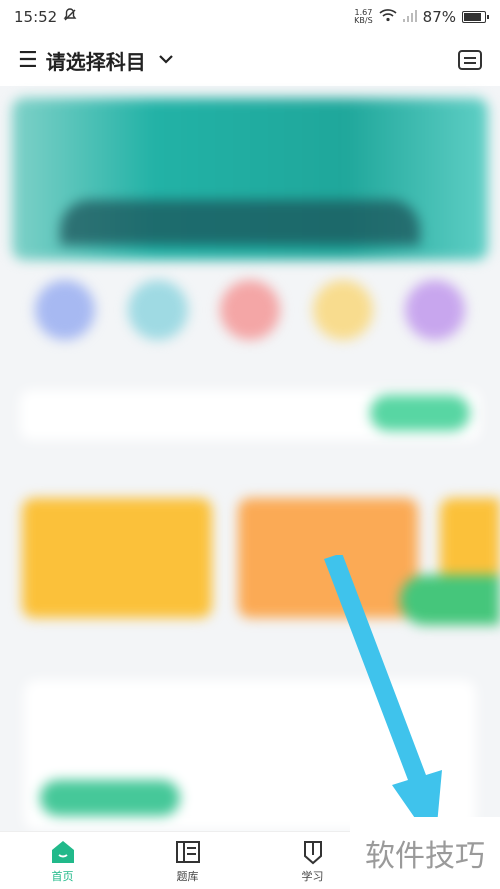 The image size is (500, 889). What do you see at coordinates (70, 17) in the screenshot?
I see `mute-icon` at bounding box center [70, 17].